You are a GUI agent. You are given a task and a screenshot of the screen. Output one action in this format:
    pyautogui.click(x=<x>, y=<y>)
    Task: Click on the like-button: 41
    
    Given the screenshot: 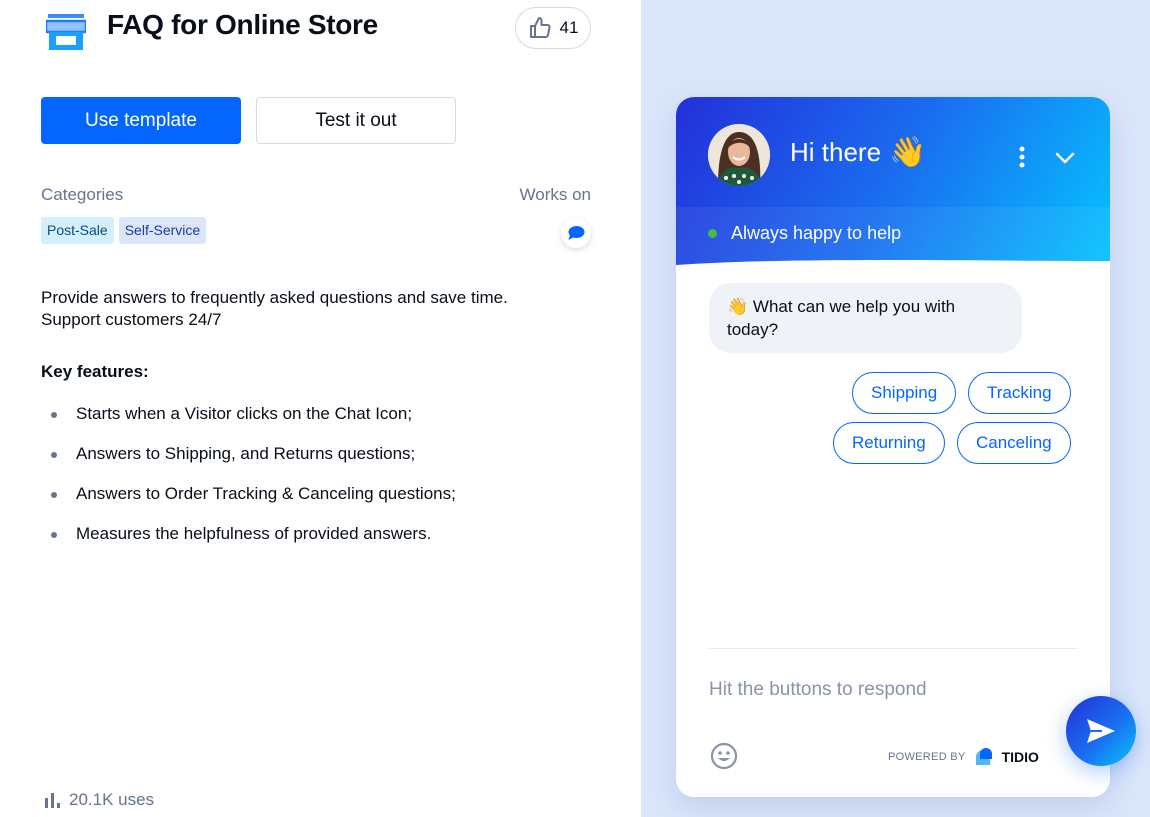 What is the action you would take?
    pyautogui.click(x=553, y=28)
    